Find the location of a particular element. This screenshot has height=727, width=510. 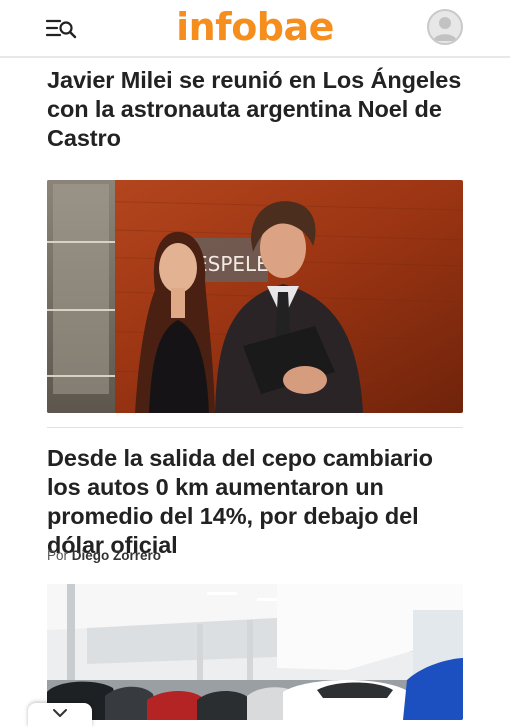

byline-prefix: Por is located at coordinates (58, 555).